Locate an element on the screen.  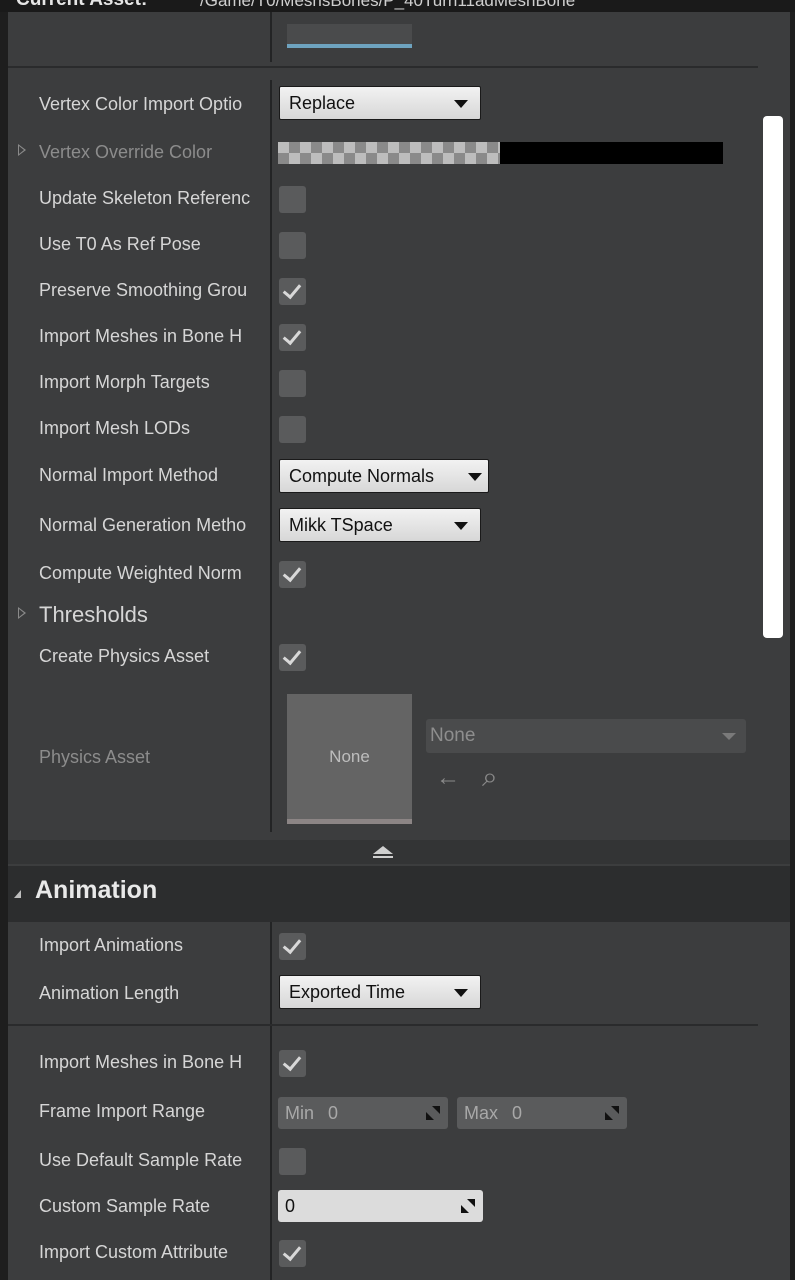
thresholds-group-label: Thresholds is located at coordinates (154, 615).